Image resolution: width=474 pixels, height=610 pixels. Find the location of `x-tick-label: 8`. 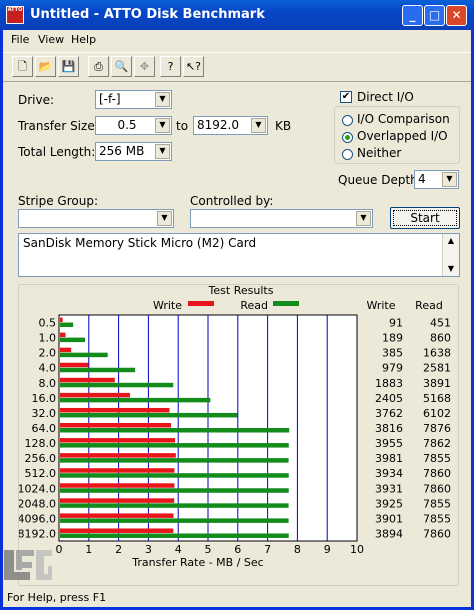

x-tick-label: 8 is located at coordinates (297, 549).